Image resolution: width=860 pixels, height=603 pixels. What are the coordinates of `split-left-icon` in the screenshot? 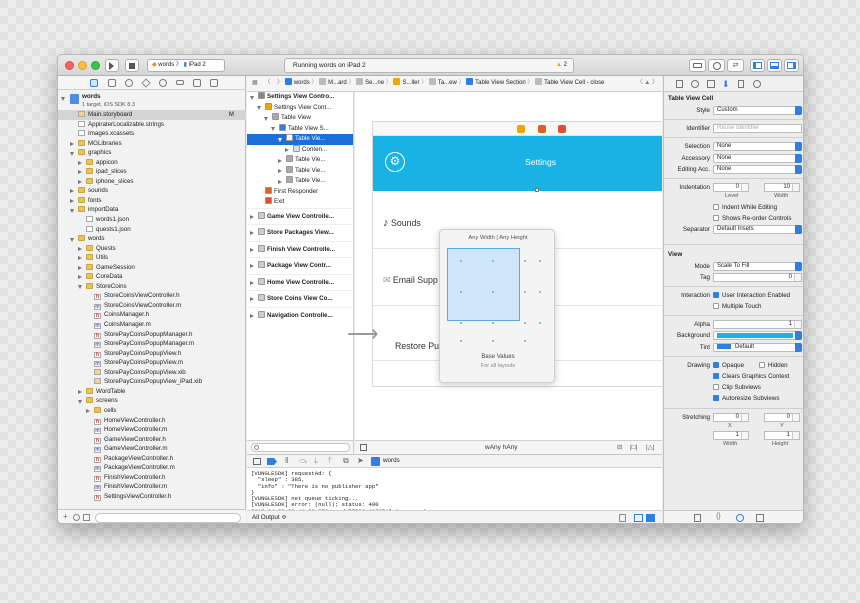 It's located at (638, 518).